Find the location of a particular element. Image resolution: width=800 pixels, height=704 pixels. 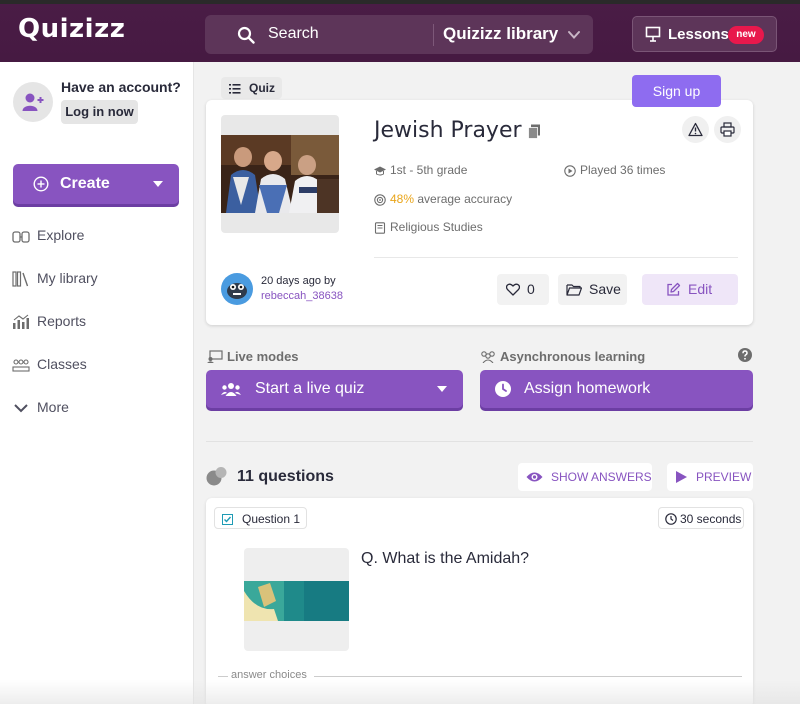

report-button is located at coordinates (695, 129).